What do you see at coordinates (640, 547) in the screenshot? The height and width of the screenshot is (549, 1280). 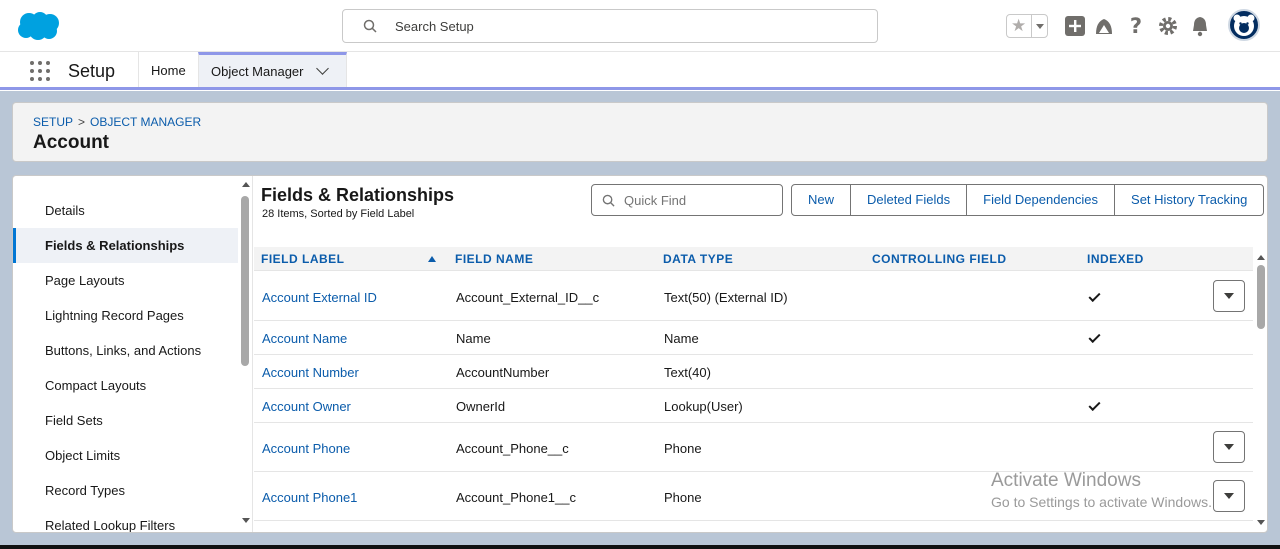 I see `taskbar-edge` at bounding box center [640, 547].